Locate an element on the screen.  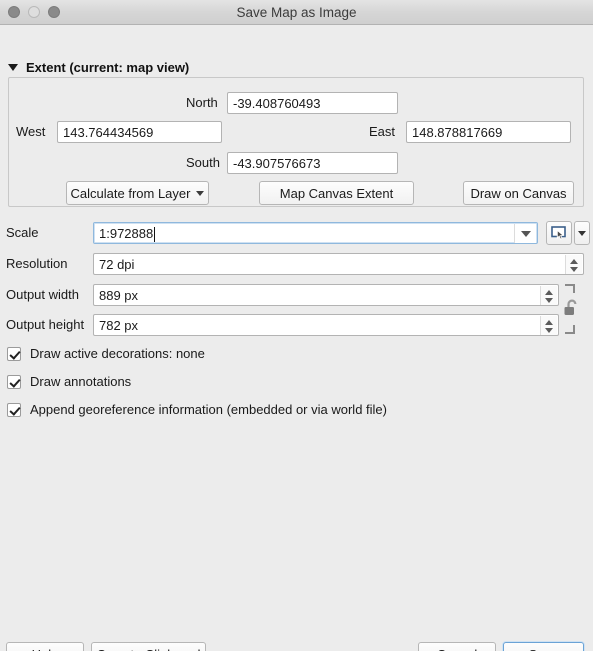
scale-combobox: 1:972888 is located at coordinates (315, 233).